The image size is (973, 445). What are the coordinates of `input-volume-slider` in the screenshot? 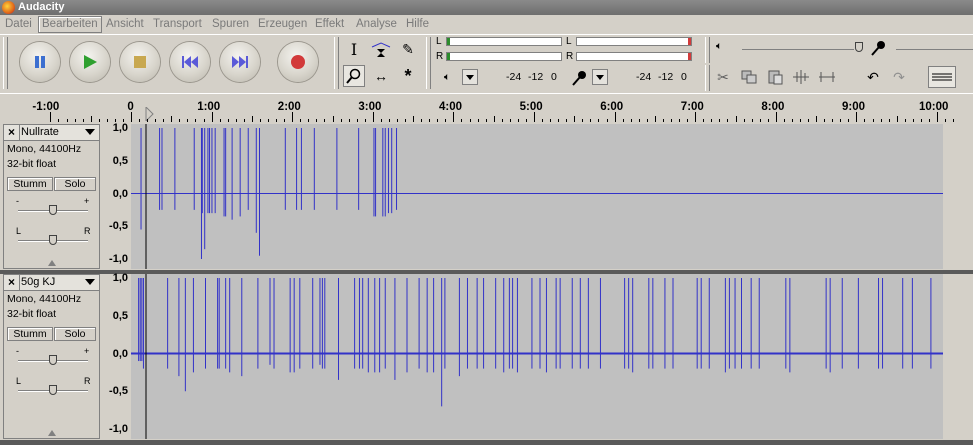 It's located at (934, 49).